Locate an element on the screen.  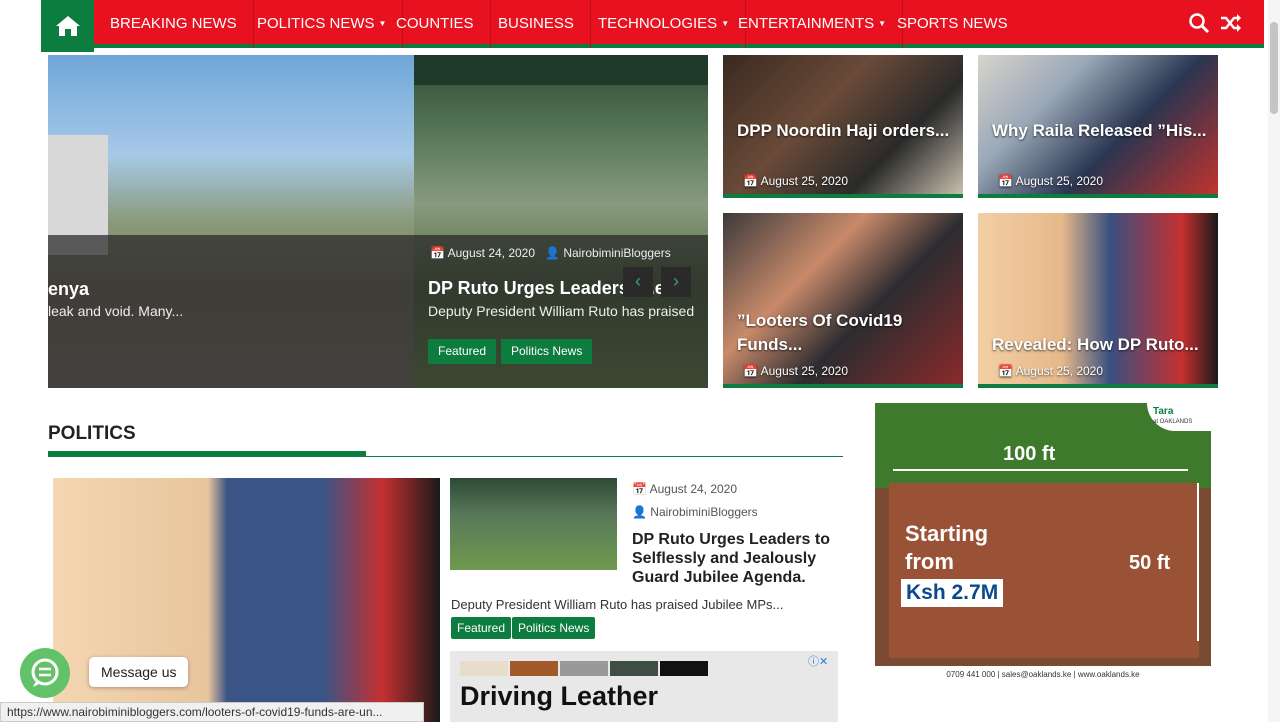
chat-button is located at coordinates (45, 673).